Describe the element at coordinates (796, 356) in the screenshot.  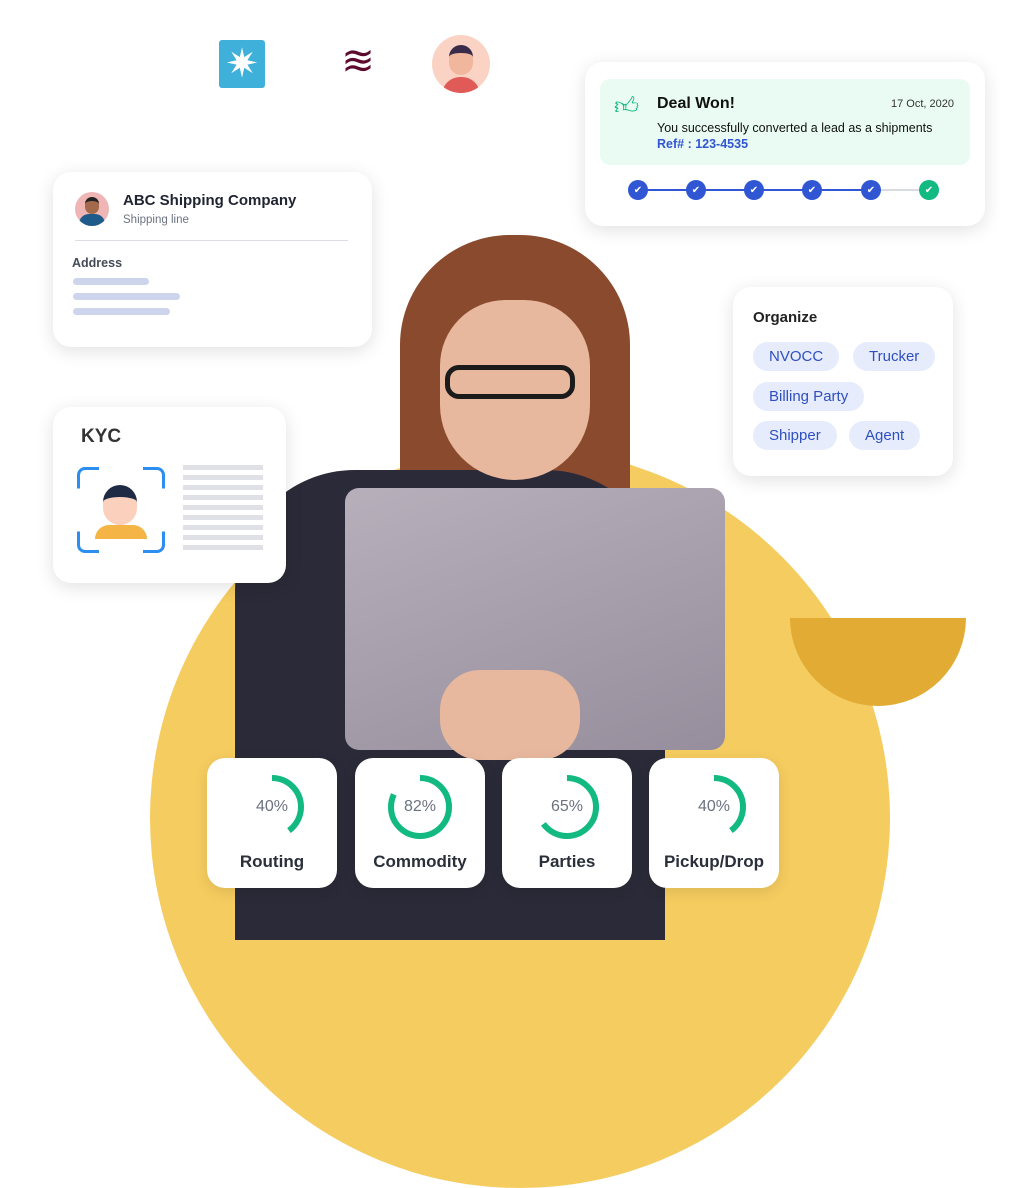
I see `tag-nvocc: NVOCC` at that location.